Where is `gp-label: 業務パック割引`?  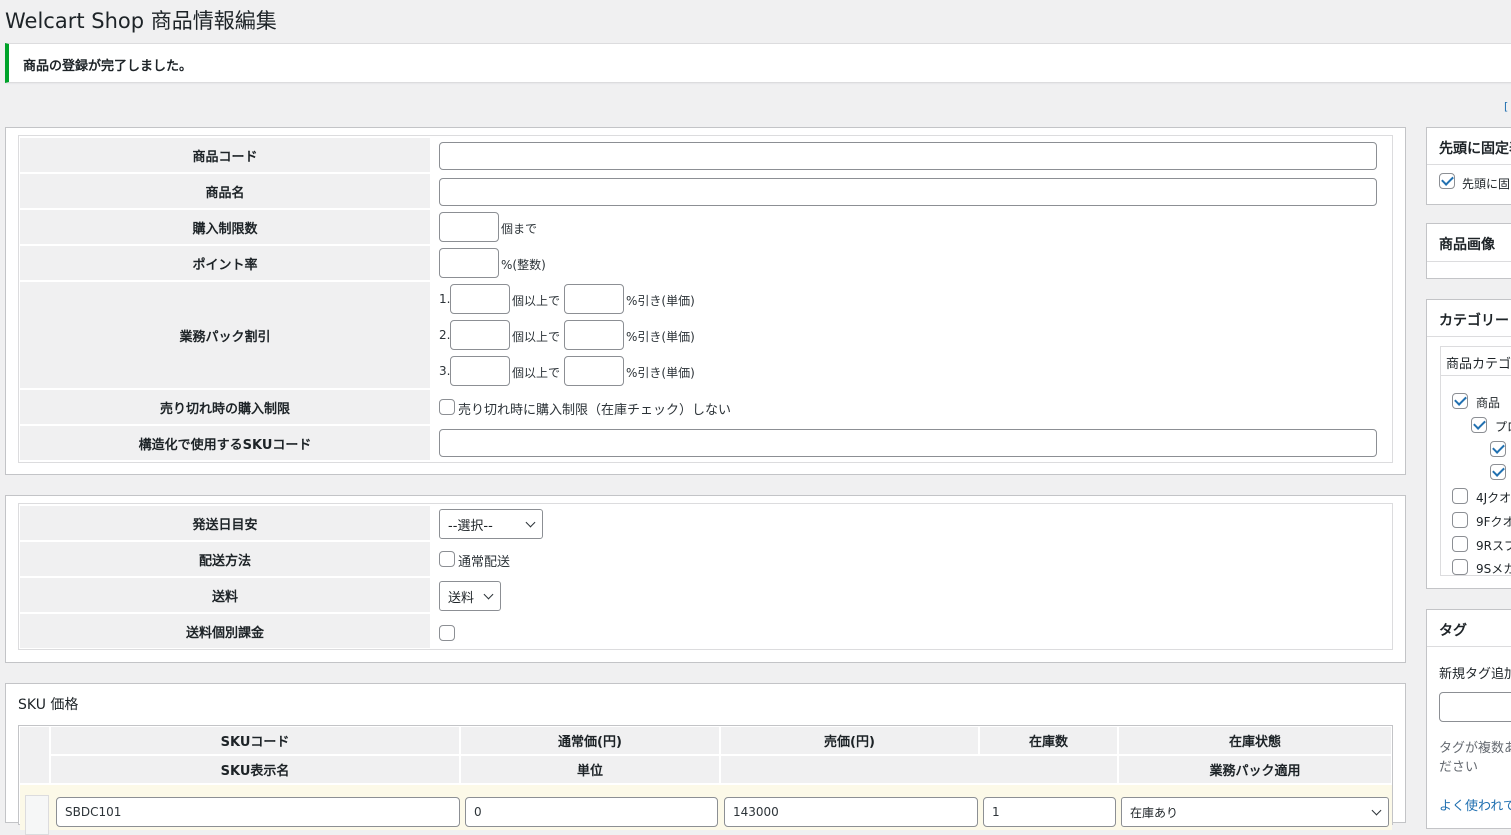 gp-label: 業務パック割引 is located at coordinates (225, 335).